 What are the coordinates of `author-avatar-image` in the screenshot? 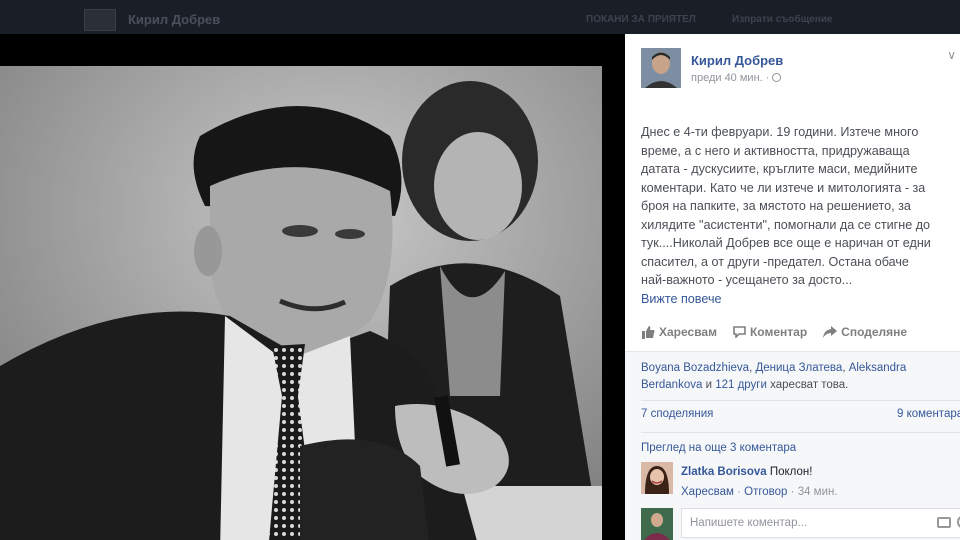 It's located at (661, 68).